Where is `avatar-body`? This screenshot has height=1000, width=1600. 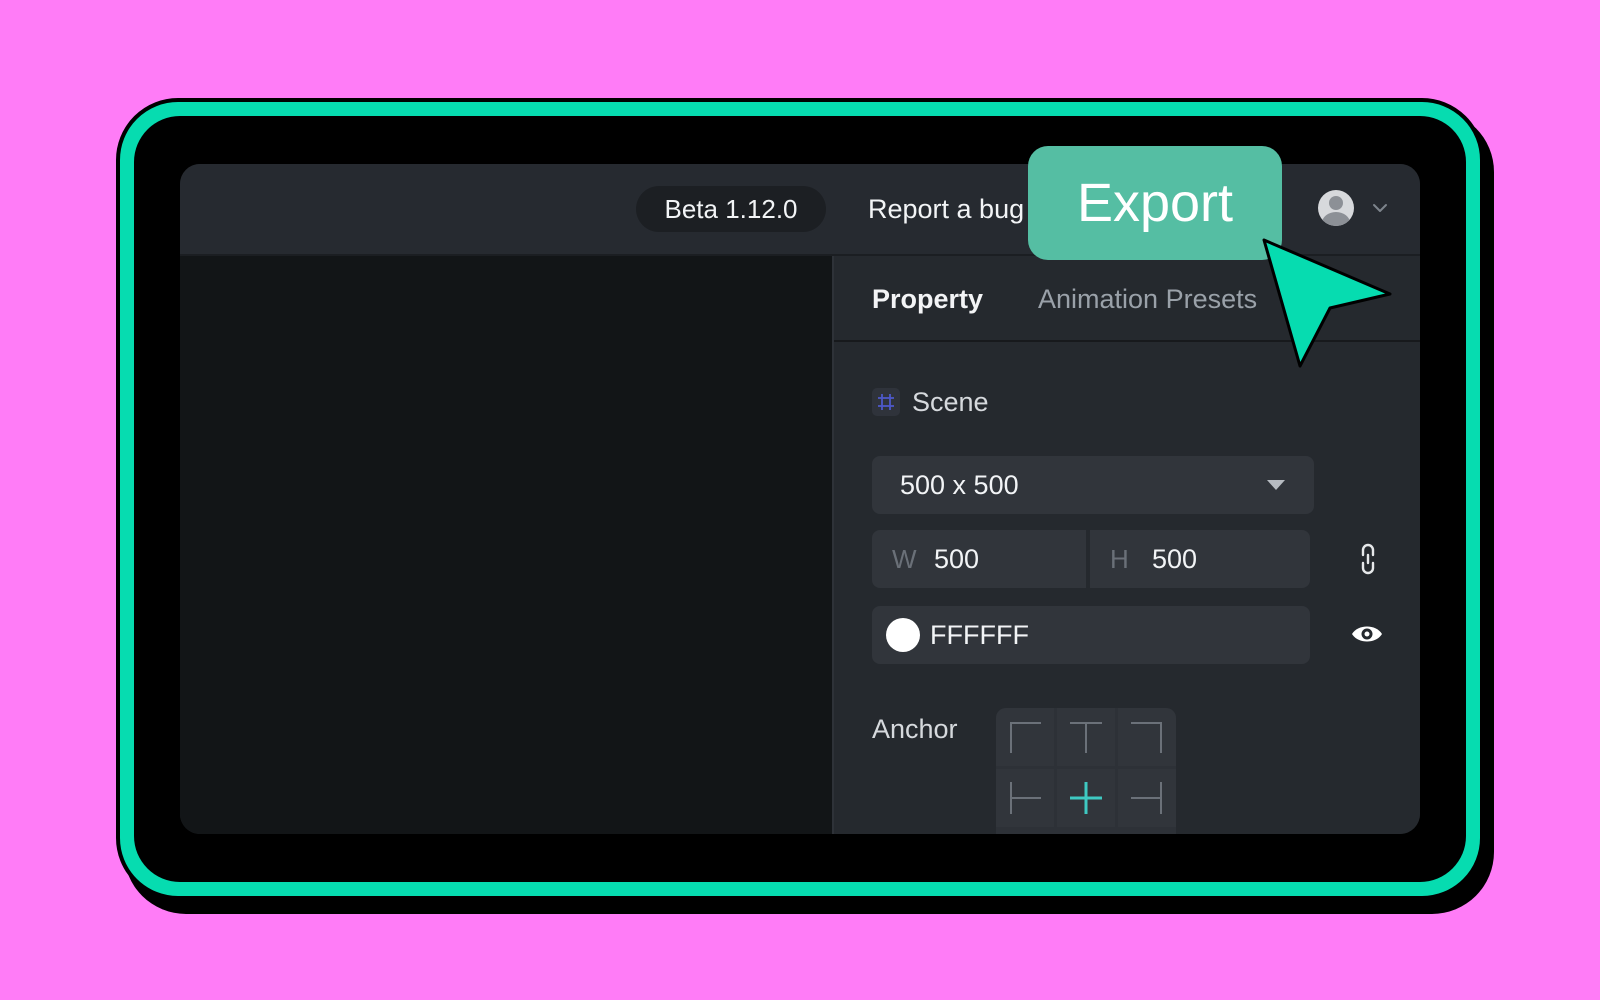
avatar-body is located at coordinates (1336, 219).